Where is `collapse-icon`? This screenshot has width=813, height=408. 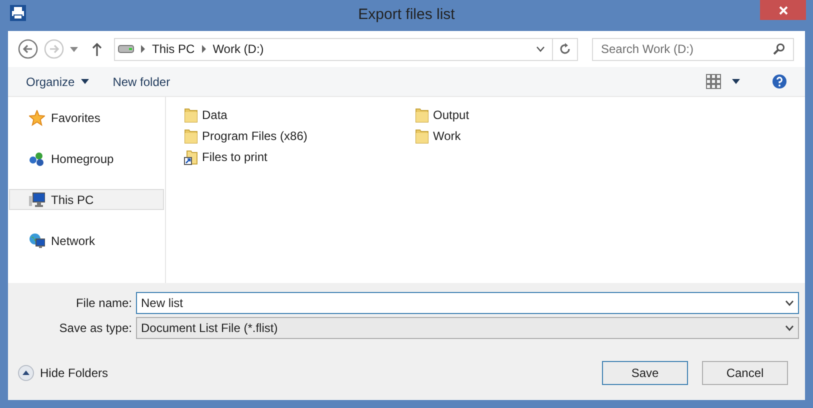 collapse-icon is located at coordinates (26, 372).